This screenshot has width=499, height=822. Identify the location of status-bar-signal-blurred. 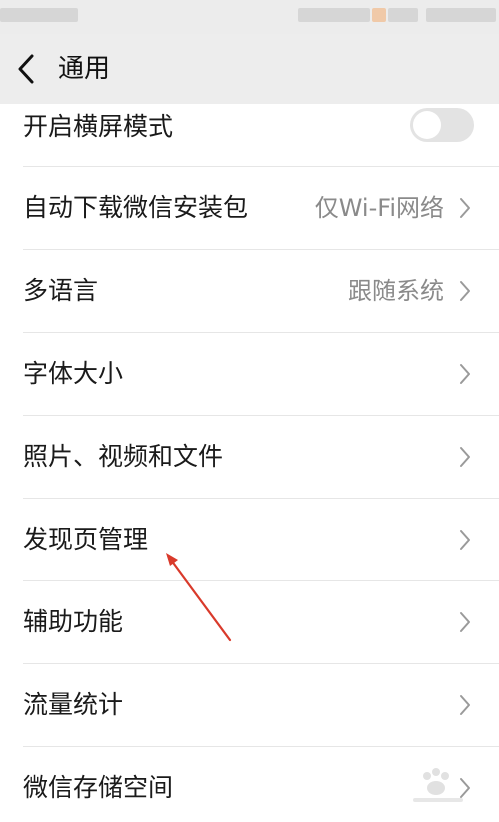
(403, 15).